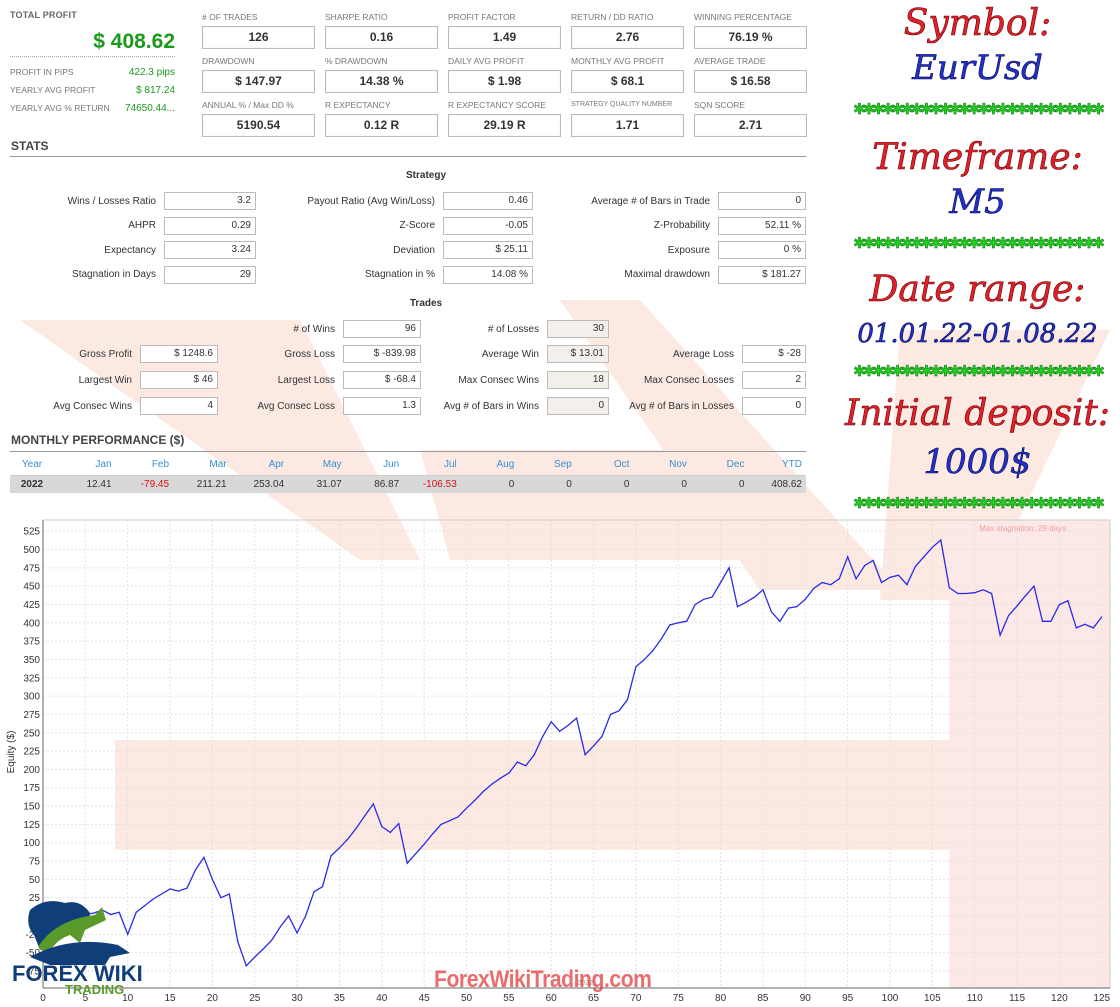 The image size is (1120, 1007). I want to click on stat-label: Wins / Losses Ratio, so click(111, 201).